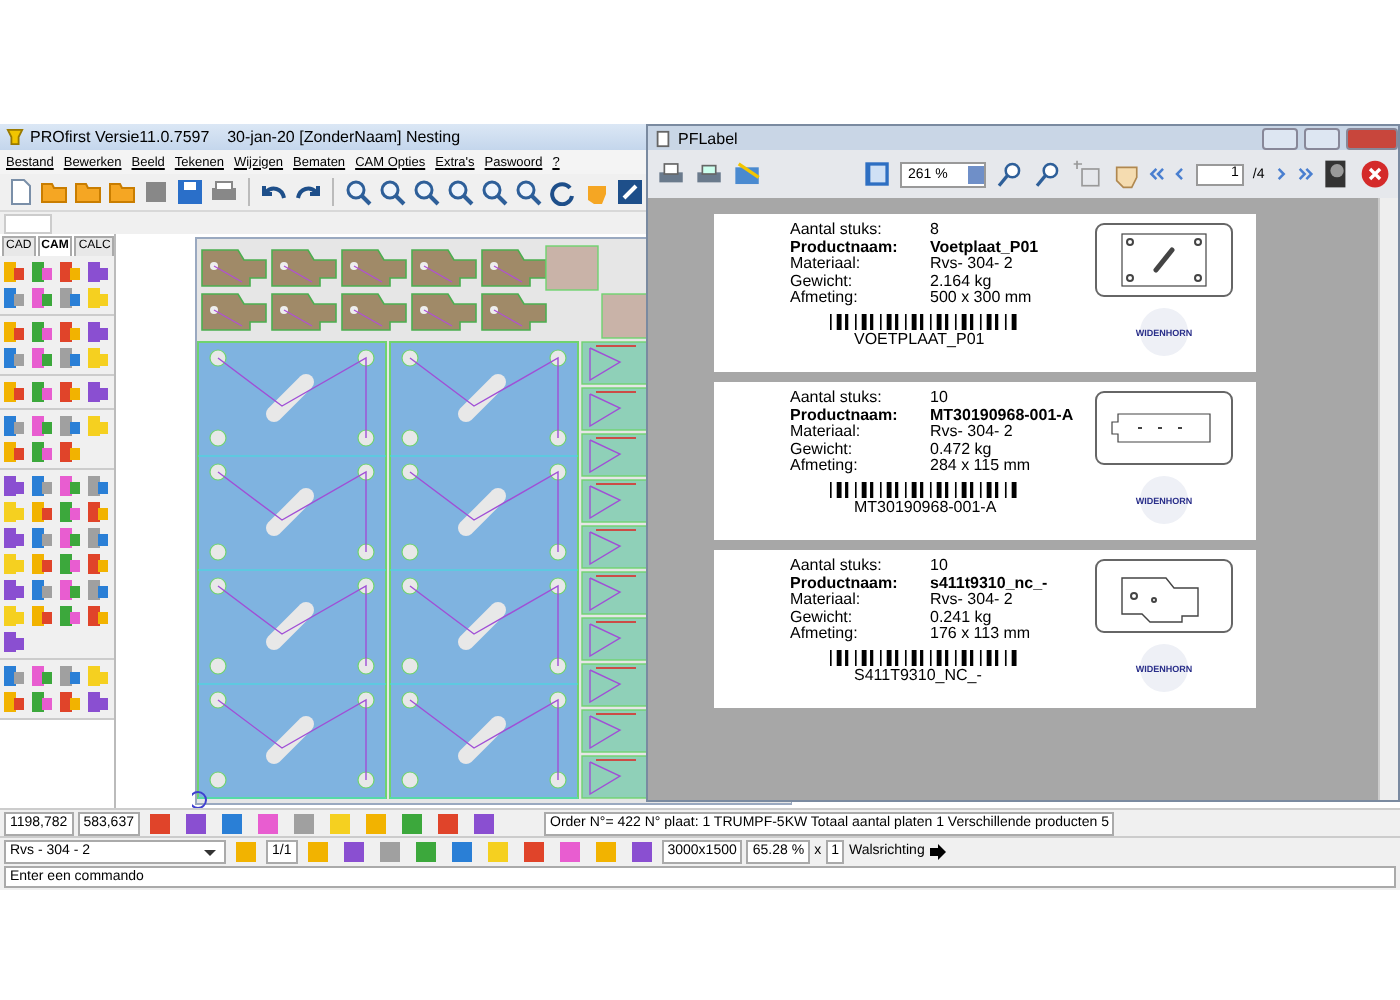  What do you see at coordinates (1281, 174) in the screenshot?
I see `next-page-icon` at bounding box center [1281, 174].